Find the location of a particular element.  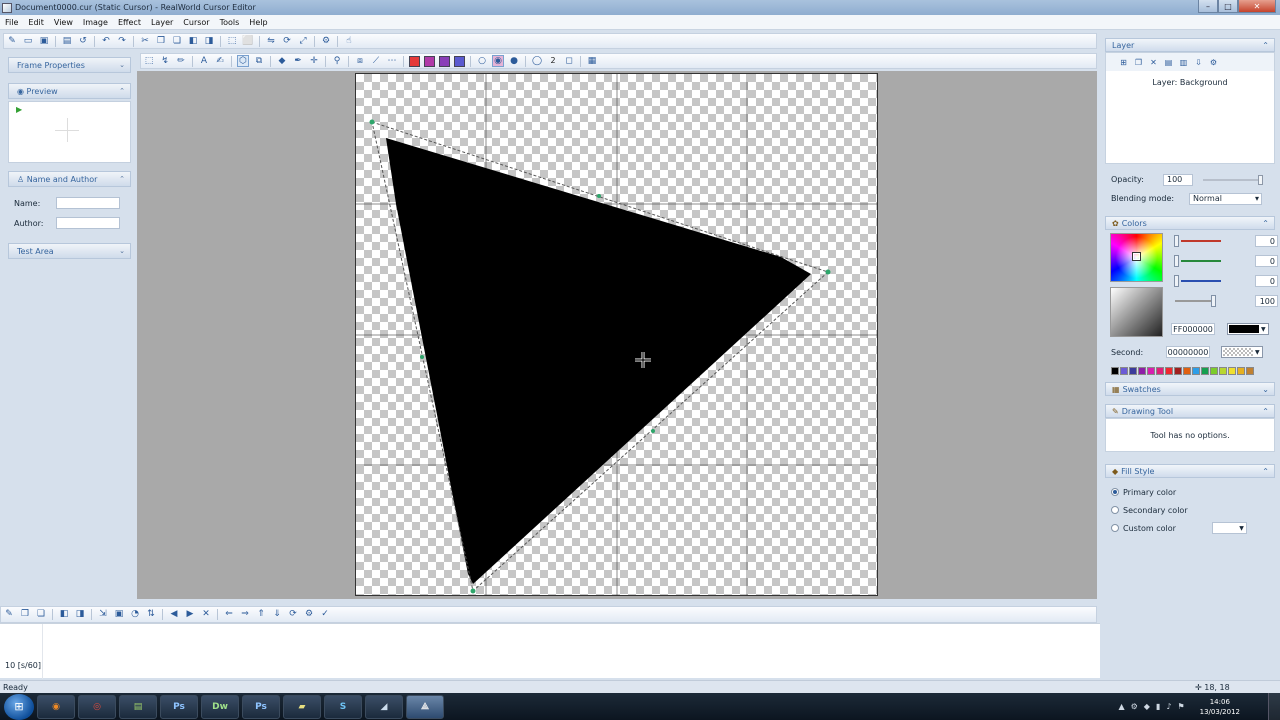

layer-copy-icon: ❐ is located at coordinates (1138, 62).